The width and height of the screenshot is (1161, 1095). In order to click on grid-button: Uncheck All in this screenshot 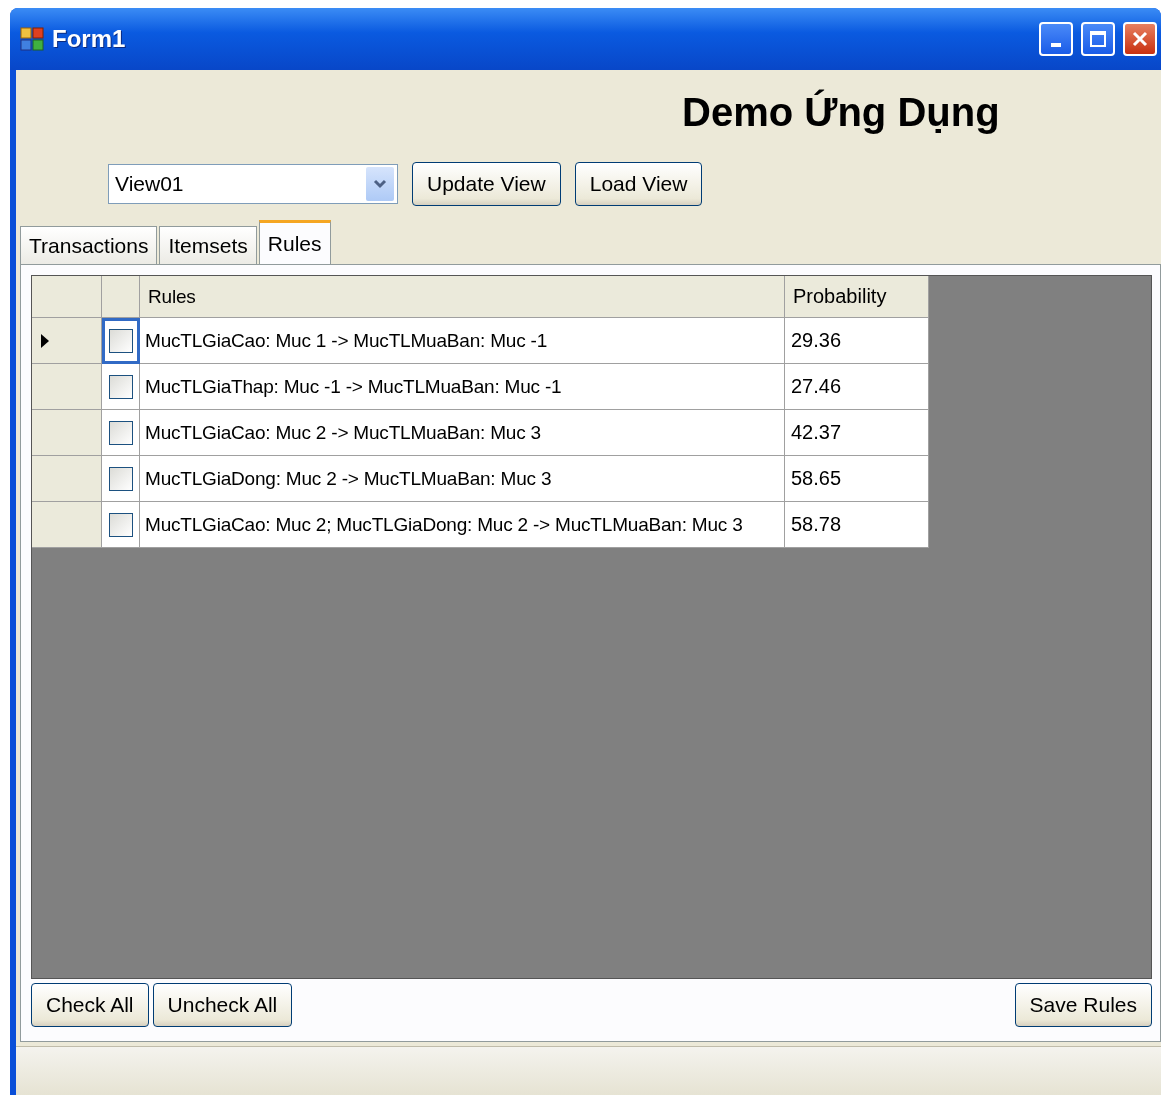, I will do `click(222, 1005)`.